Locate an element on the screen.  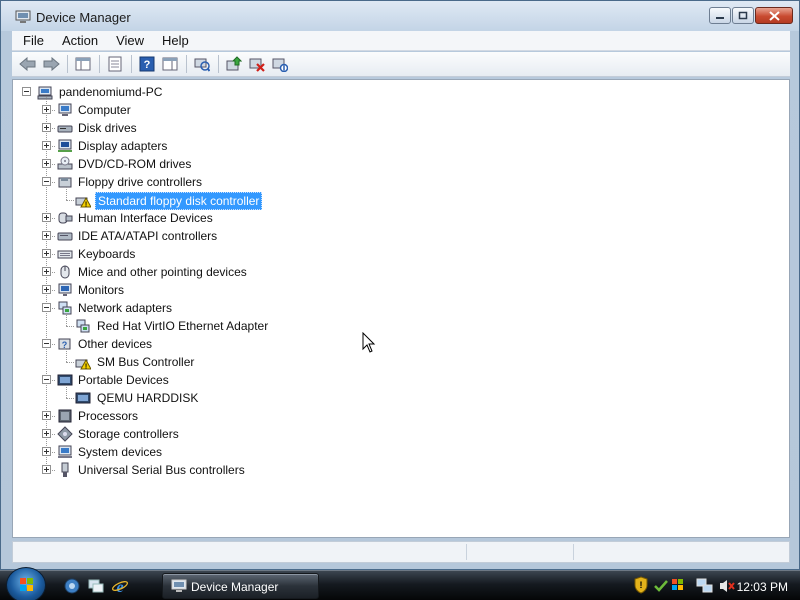
back-arrow-icon is located at coordinates (27, 64).